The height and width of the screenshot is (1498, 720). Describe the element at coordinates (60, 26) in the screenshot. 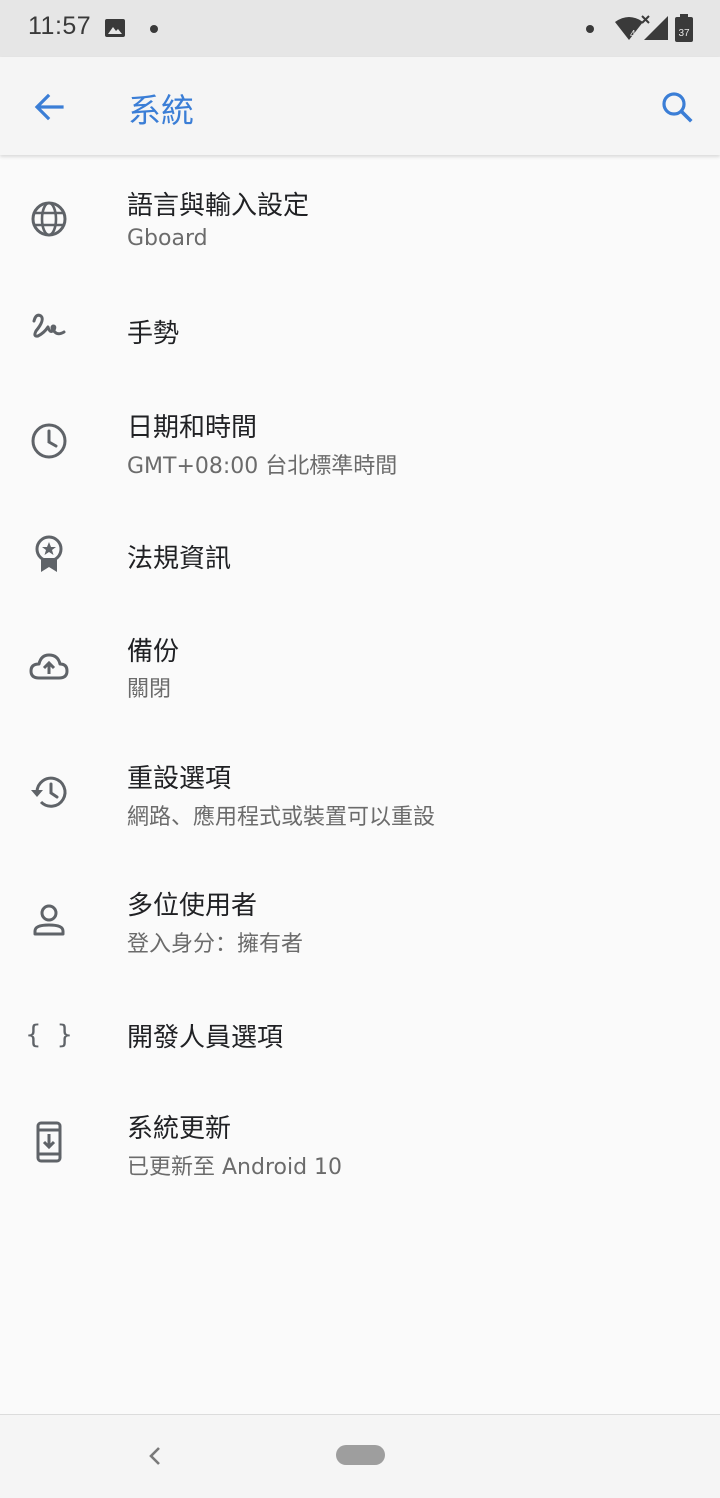

I see `status-time: 11:57` at that location.